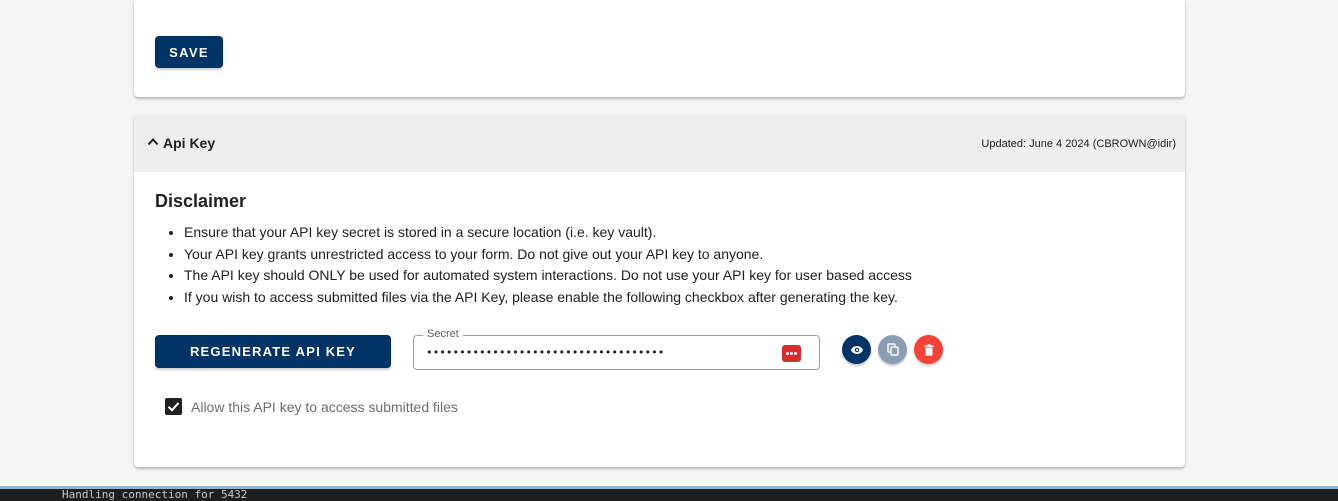 Image resolution: width=1338 pixels, height=501 pixels. I want to click on secret-field: Secret, so click(616, 349).